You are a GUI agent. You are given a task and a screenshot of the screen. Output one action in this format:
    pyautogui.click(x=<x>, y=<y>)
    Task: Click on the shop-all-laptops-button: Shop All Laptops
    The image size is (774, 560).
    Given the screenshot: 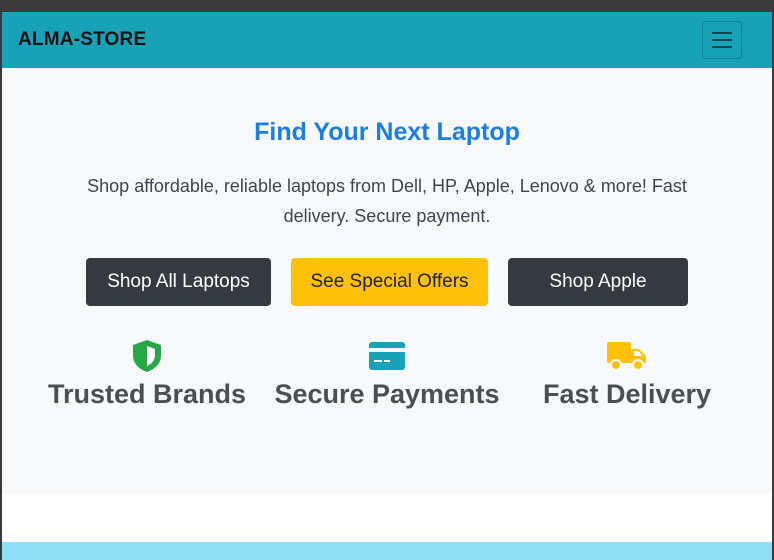 What is the action you would take?
    pyautogui.click(x=178, y=282)
    